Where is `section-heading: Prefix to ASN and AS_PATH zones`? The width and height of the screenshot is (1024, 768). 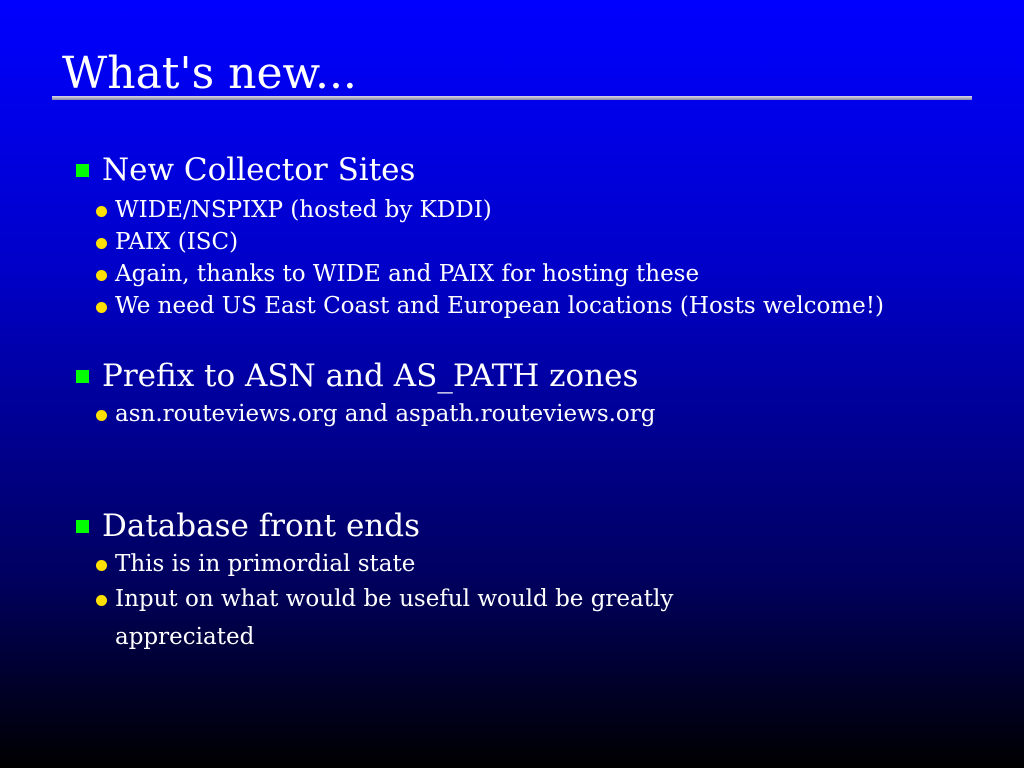 section-heading: Prefix to ASN and AS_PATH zones is located at coordinates (526, 376).